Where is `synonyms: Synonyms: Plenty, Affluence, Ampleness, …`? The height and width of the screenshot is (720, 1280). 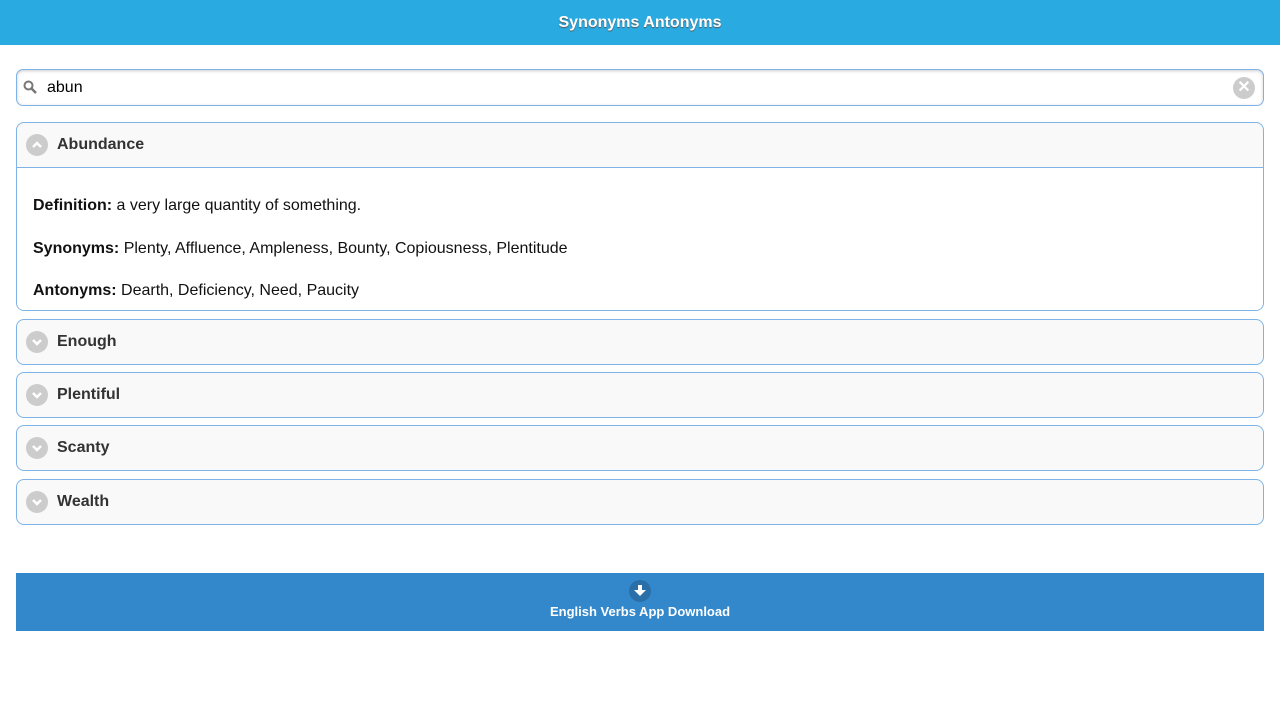 synonyms: Synonyms: Plenty, Affluence, Ampleness, … is located at coordinates (640, 249).